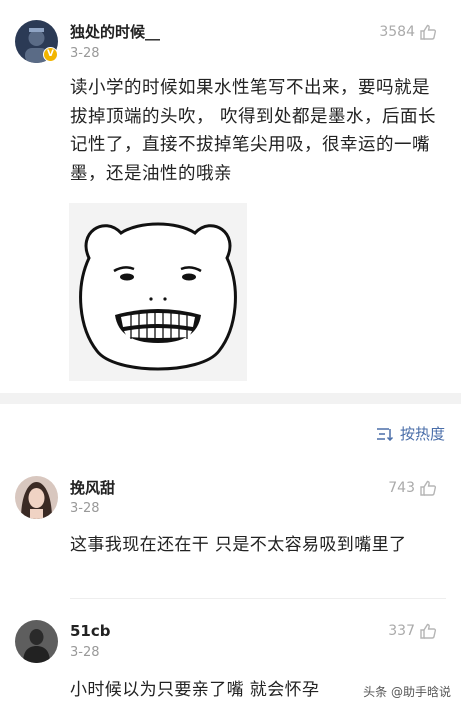 This screenshot has height=708, width=461. I want to click on verified-badge-icon: V, so click(50, 54).